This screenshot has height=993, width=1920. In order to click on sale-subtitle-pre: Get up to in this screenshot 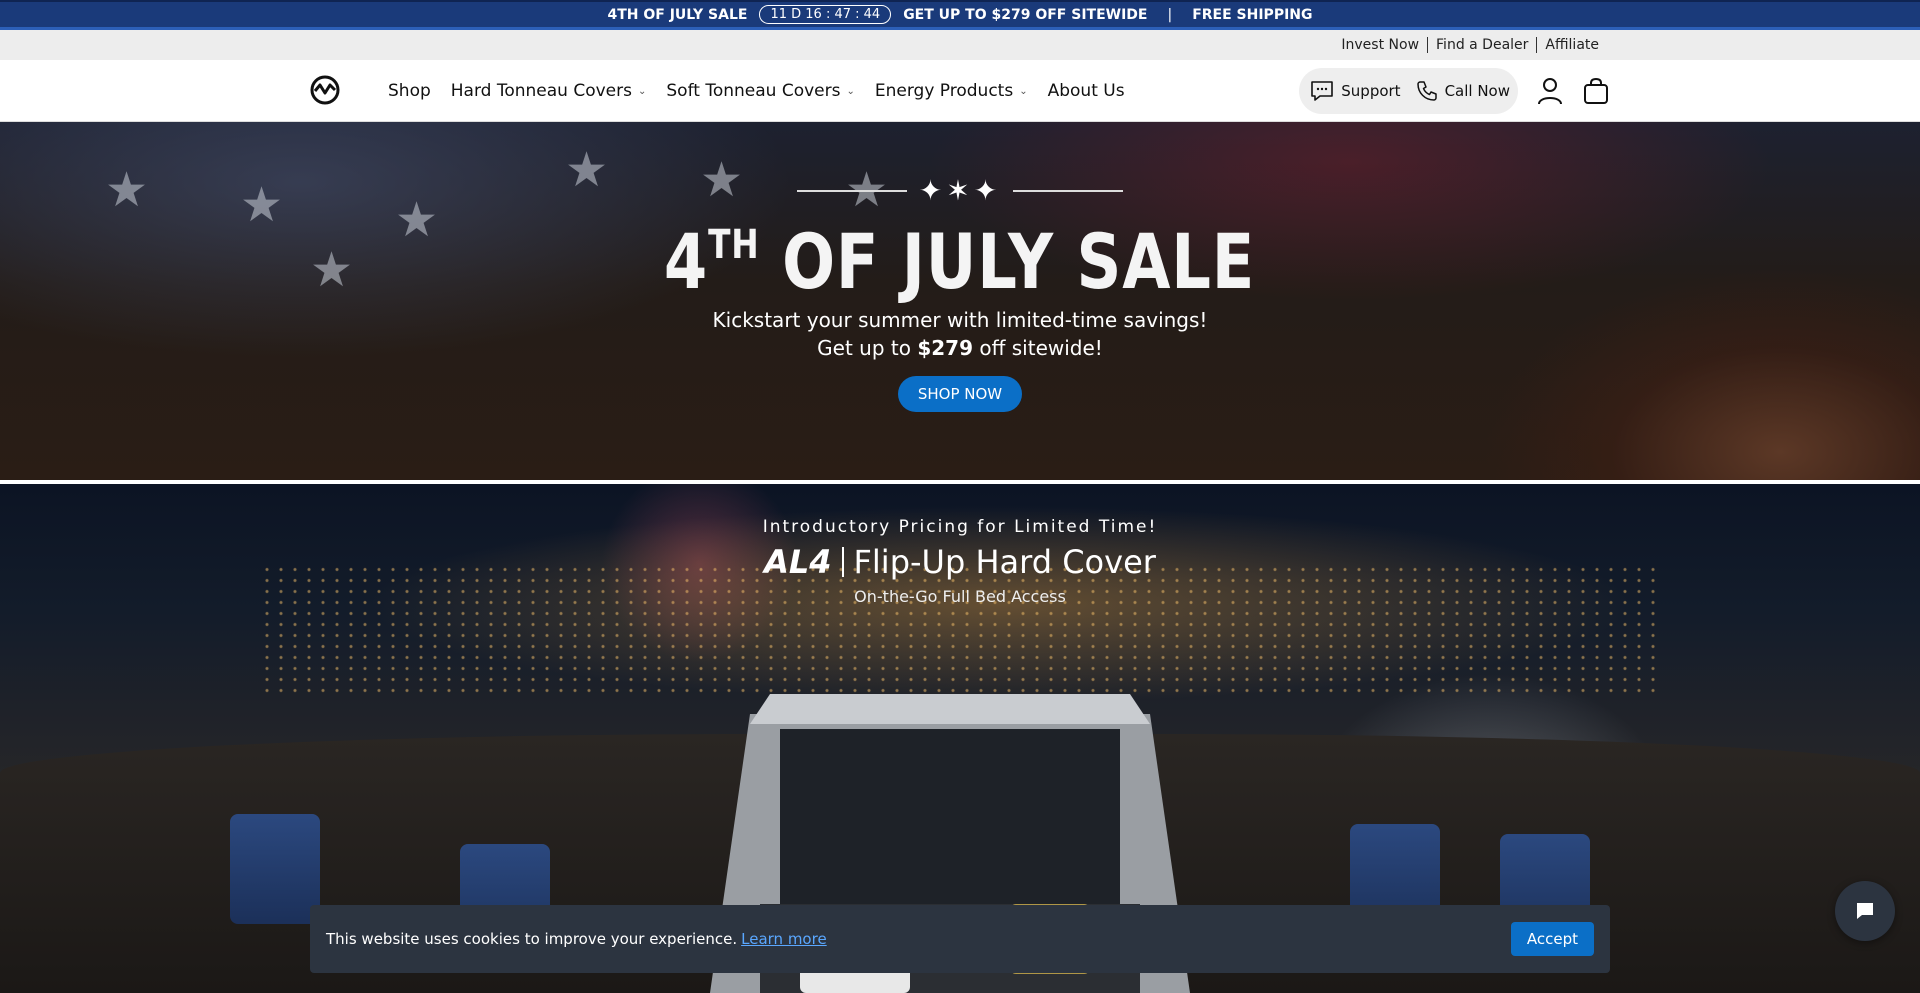, I will do `click(867, 348)`.